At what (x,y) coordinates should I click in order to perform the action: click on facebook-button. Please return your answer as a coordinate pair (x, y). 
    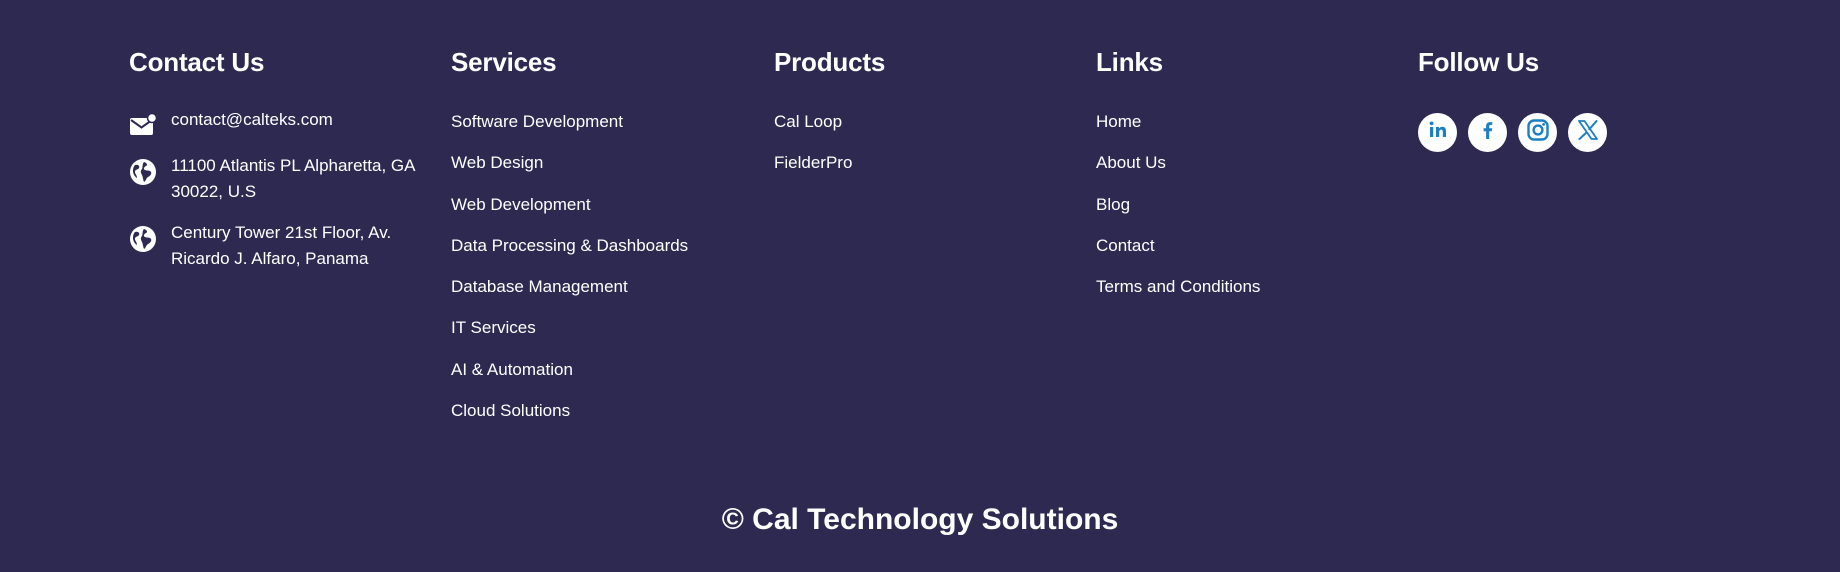
    Looking at the image, I should click on (1487, 132).